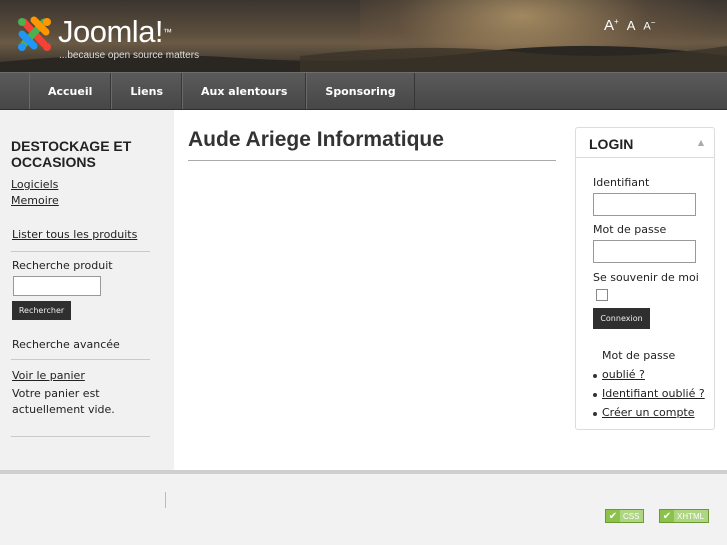 The height and width of the screenshot is (545, 727). Describe the element at coordinates (316, 139) in the screenshot. I see `page-title: Aude Ariege Informatique` at that location.